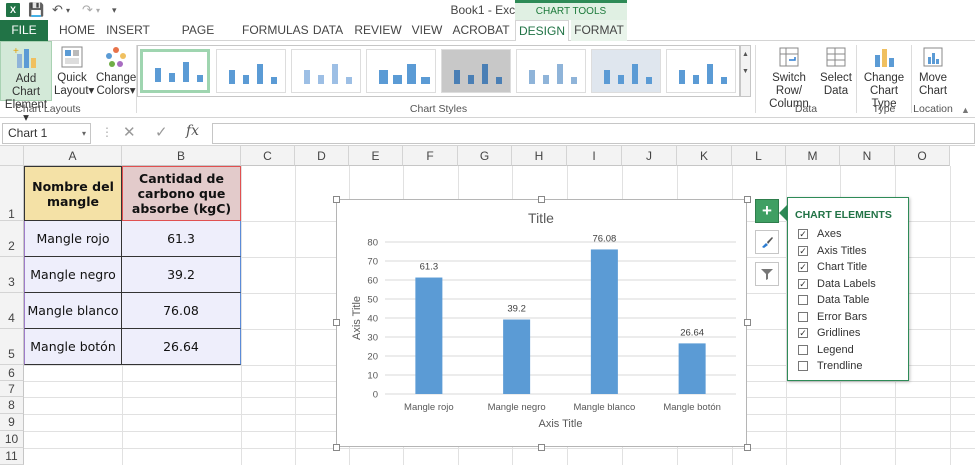 This screenshot has width=975, height=465. I want to click on tab-home: HOME, so click(77, 30).